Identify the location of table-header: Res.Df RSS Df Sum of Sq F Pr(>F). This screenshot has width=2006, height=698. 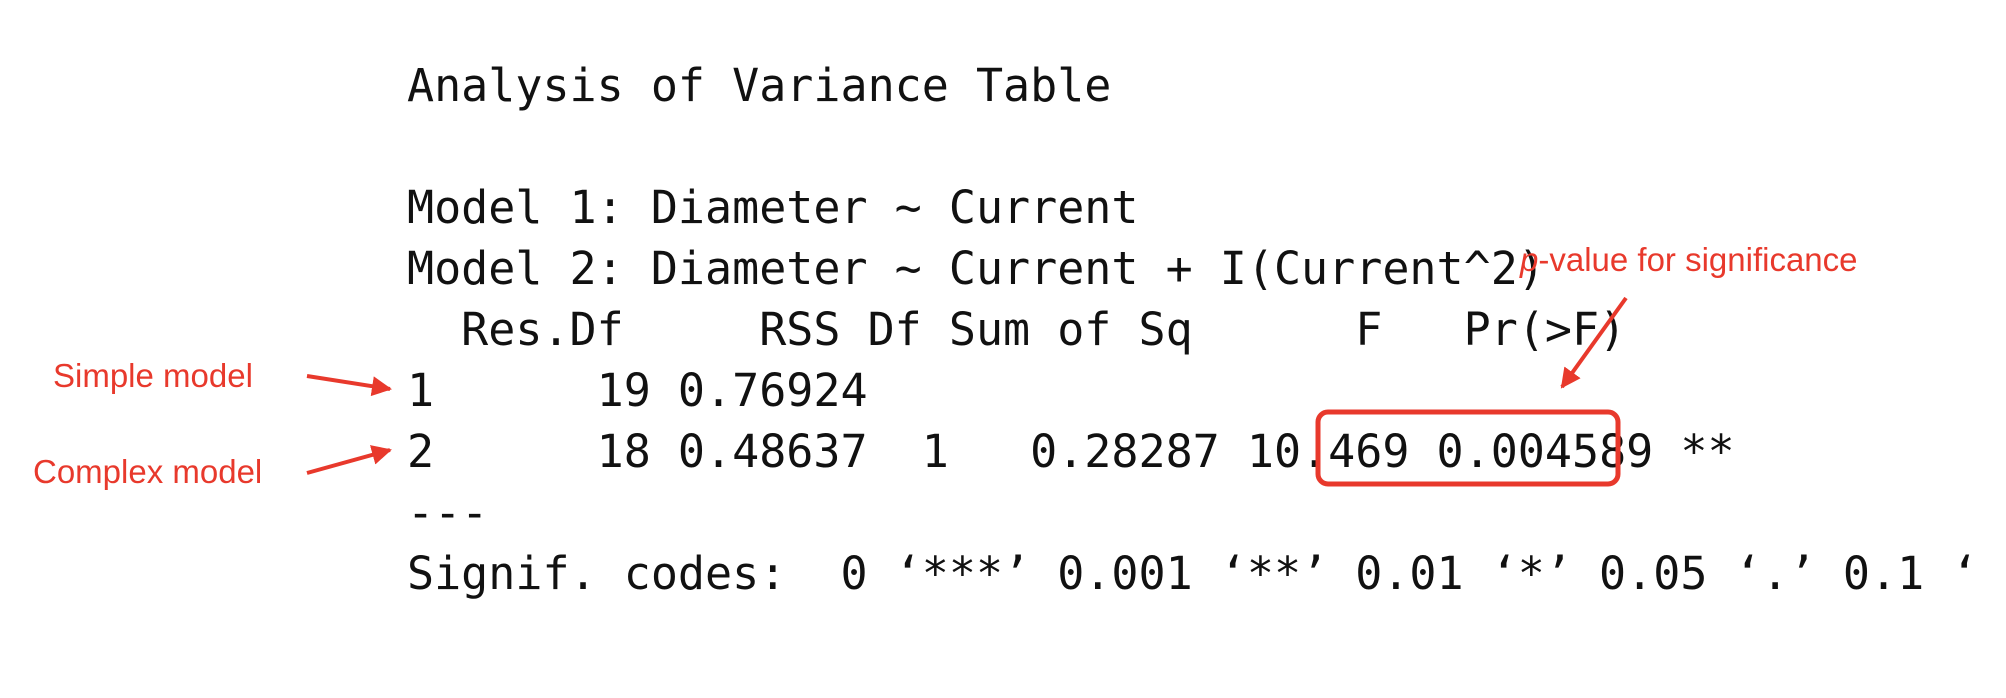
(1017, 329).